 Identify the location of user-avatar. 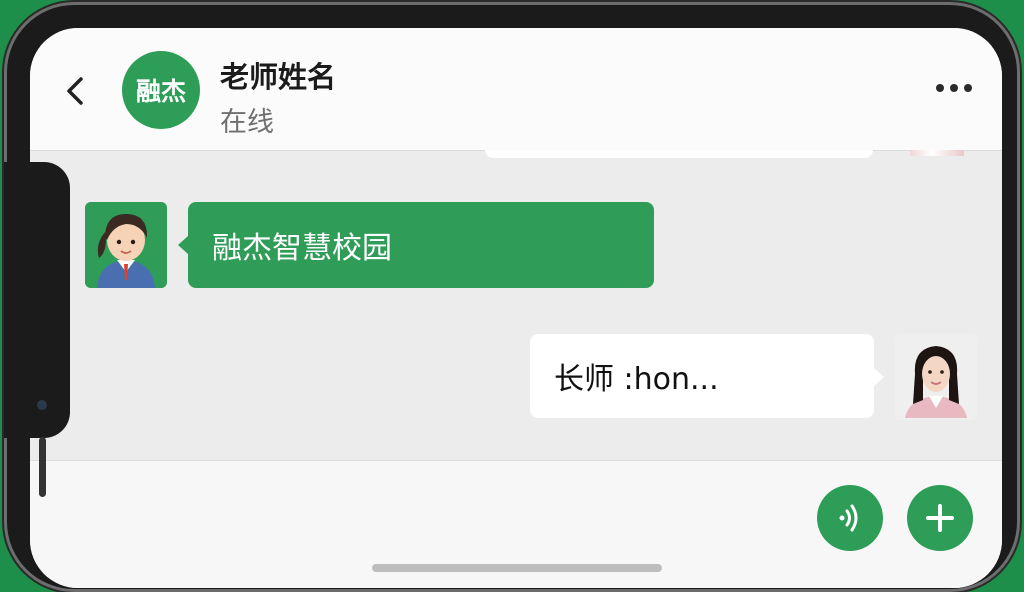
(936, 377).